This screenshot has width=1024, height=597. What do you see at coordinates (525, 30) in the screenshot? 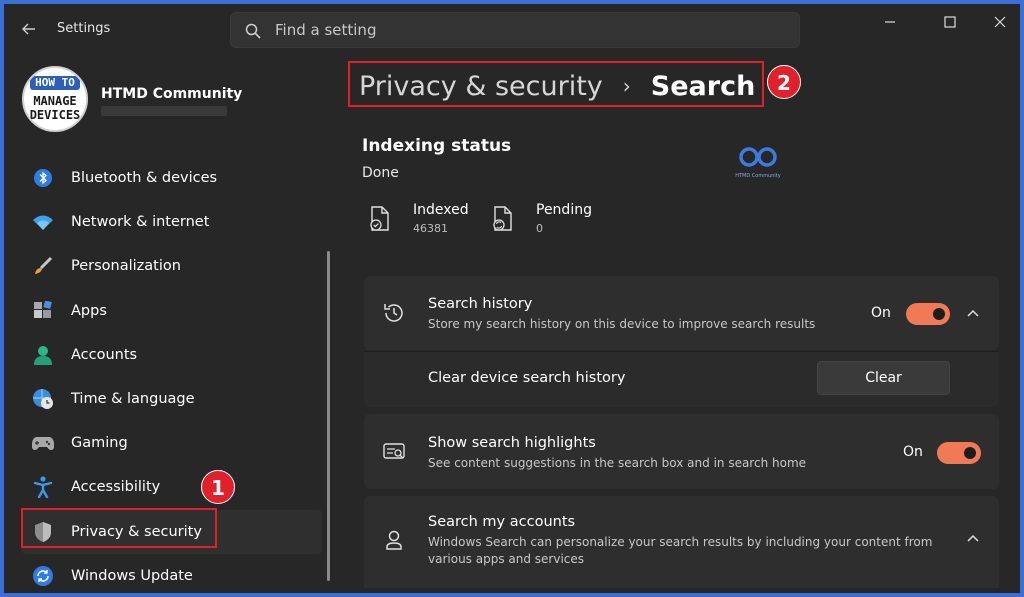
I see `search-input` at bounding box center [525, 30].